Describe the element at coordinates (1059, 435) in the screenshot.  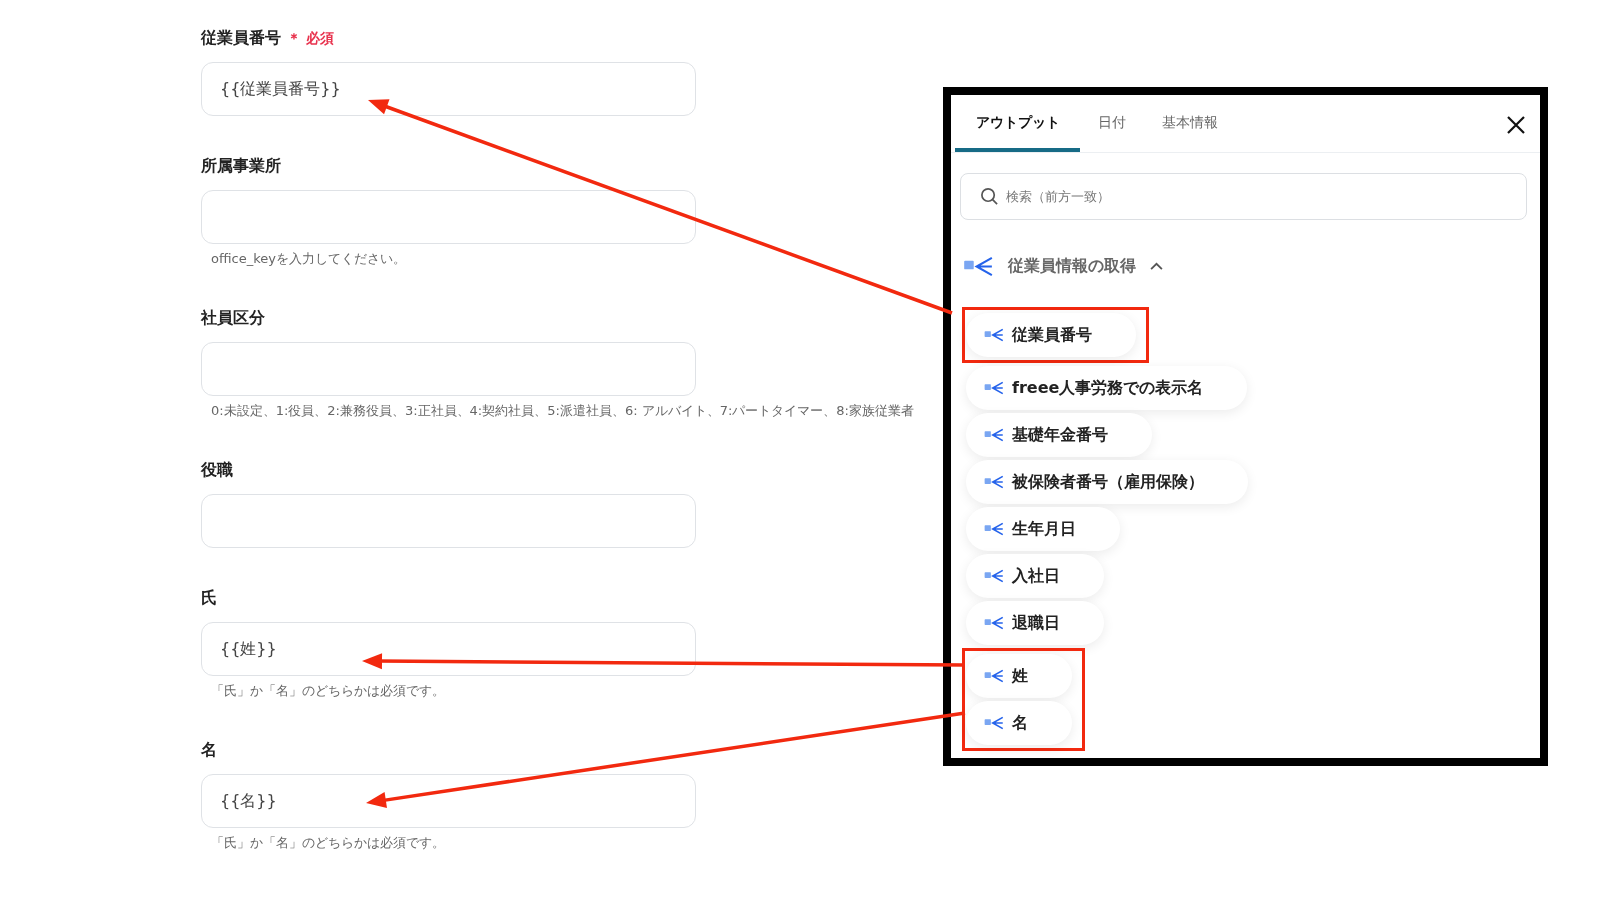
I see `output-chip: 基礎年金番号` at that location.